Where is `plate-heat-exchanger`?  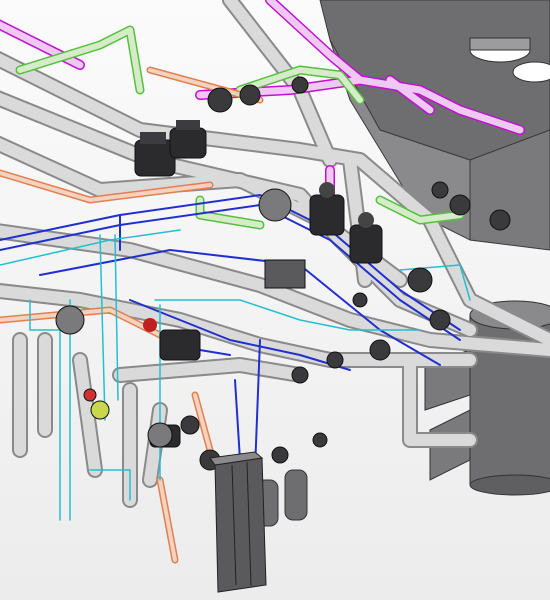 plate-heat-exchanger is located at coordinates (238, 522).